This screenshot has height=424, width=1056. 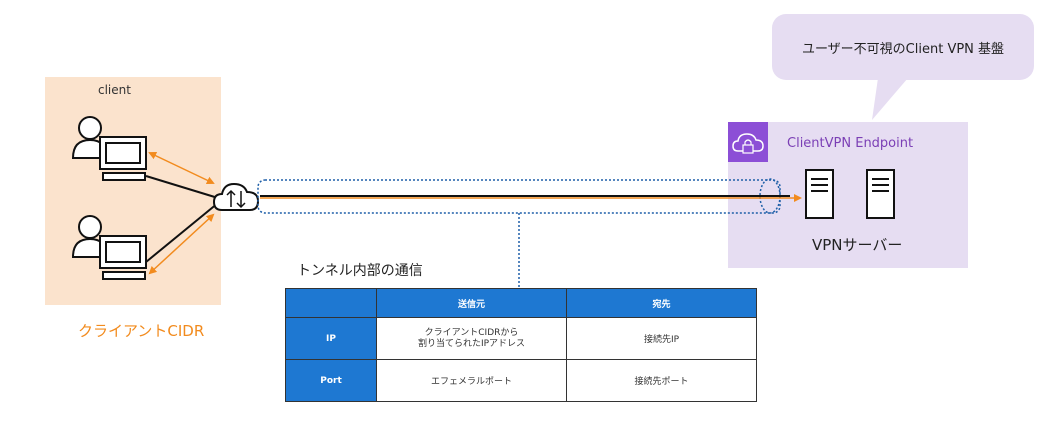 I want to click on vpn-tunnel, so click(x=529, y=196).